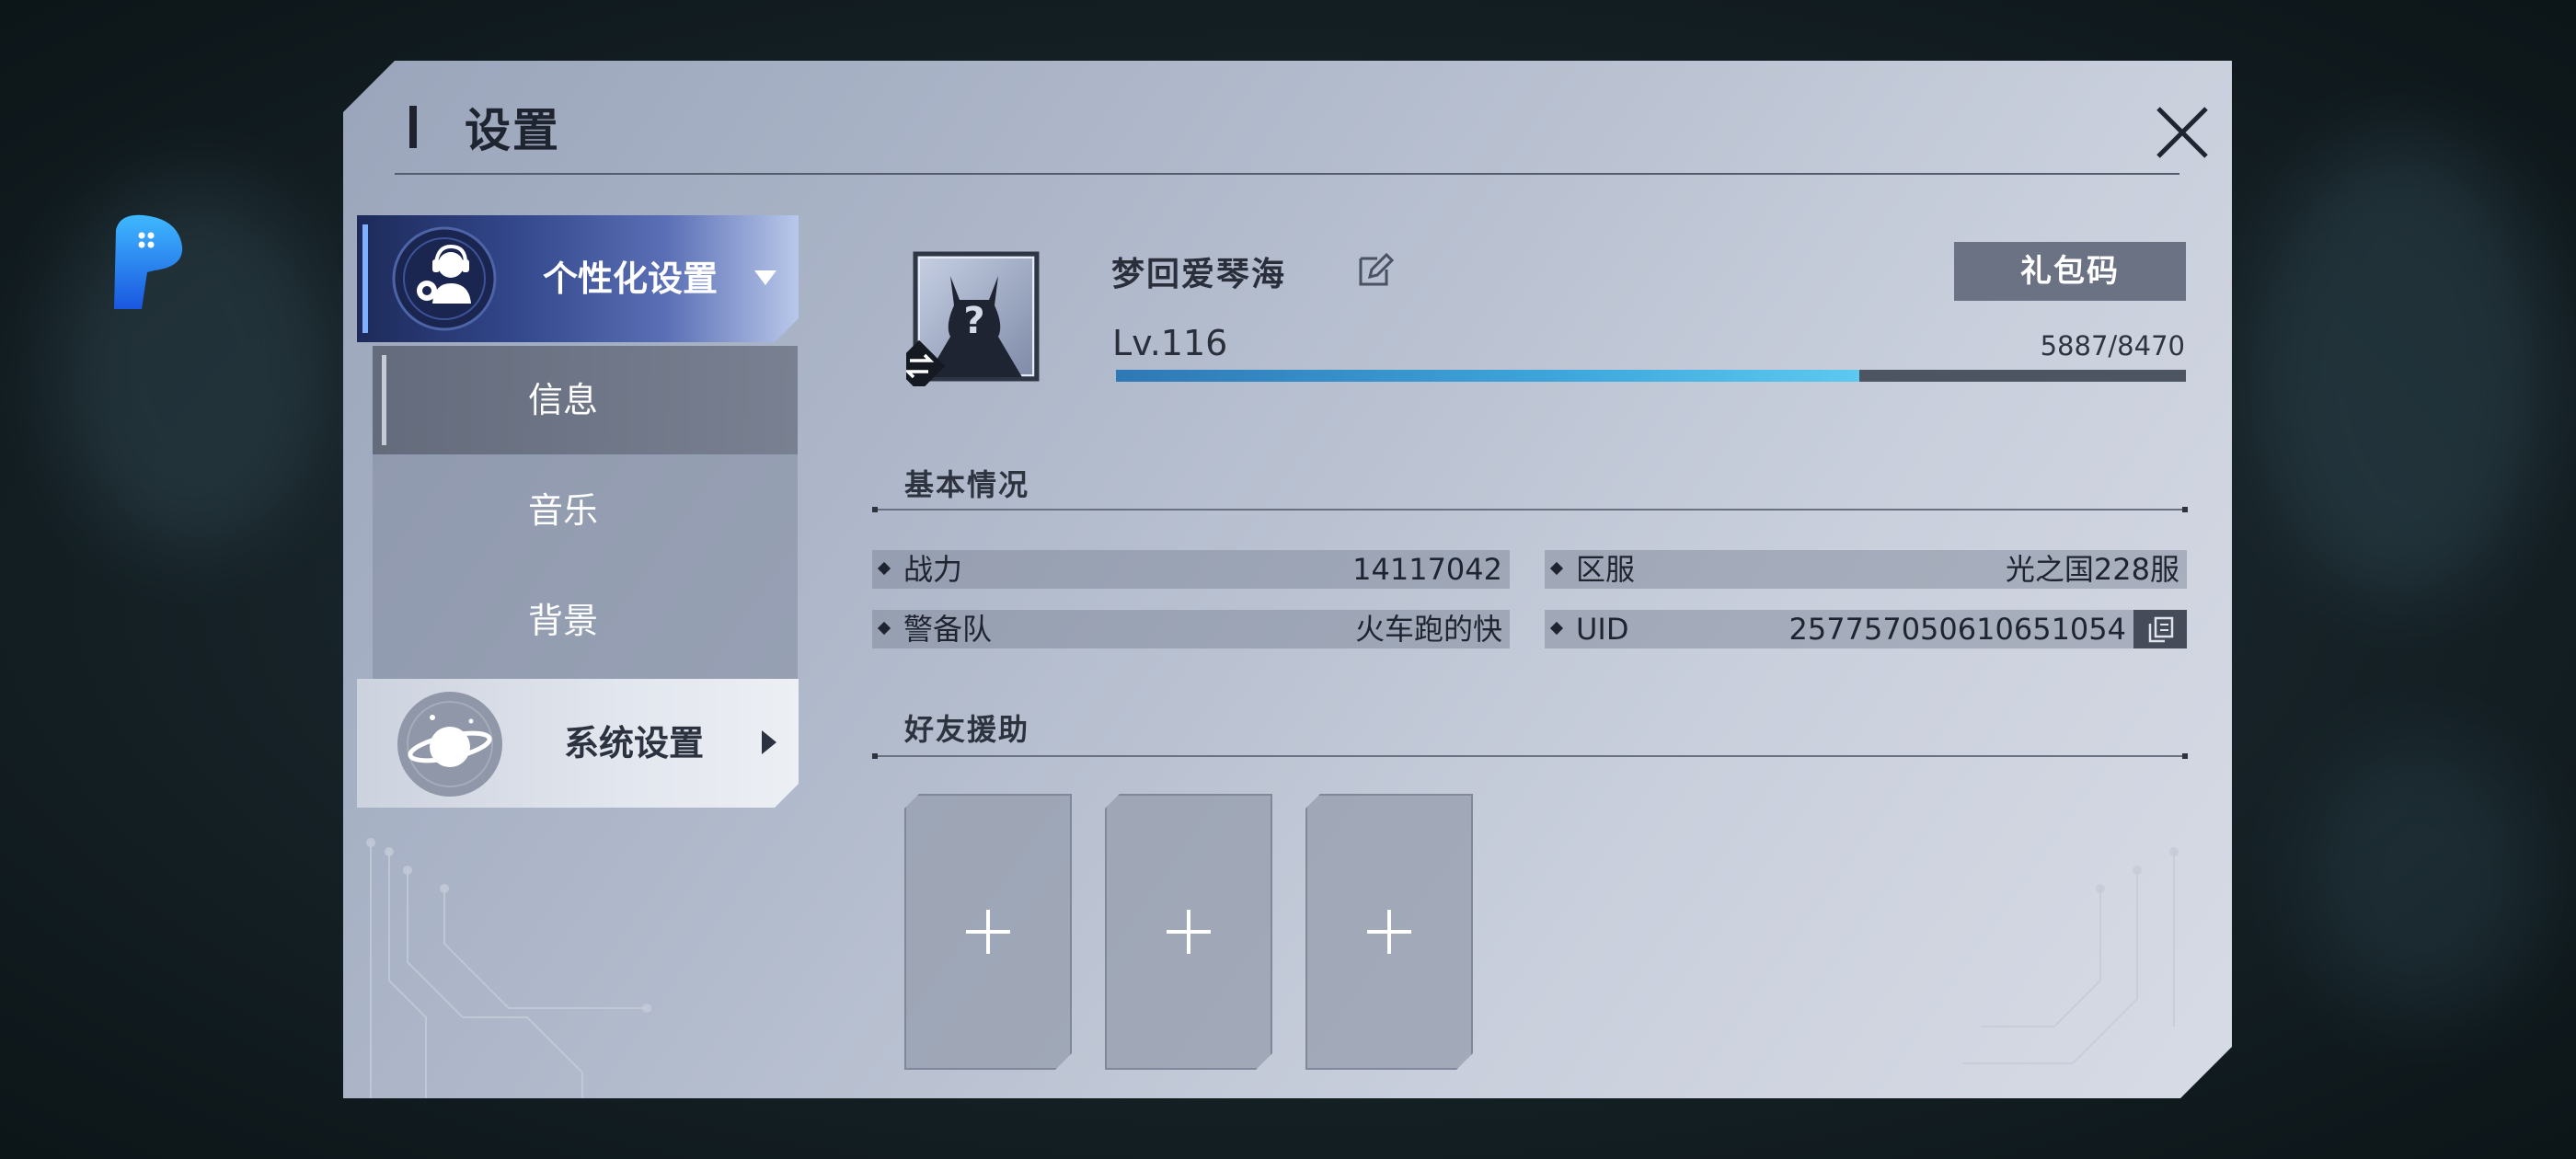 Image resolution: width=2576 pixels, height=1159 pixels. I want to click on stat-value: 14117042, so click(1427, 569).